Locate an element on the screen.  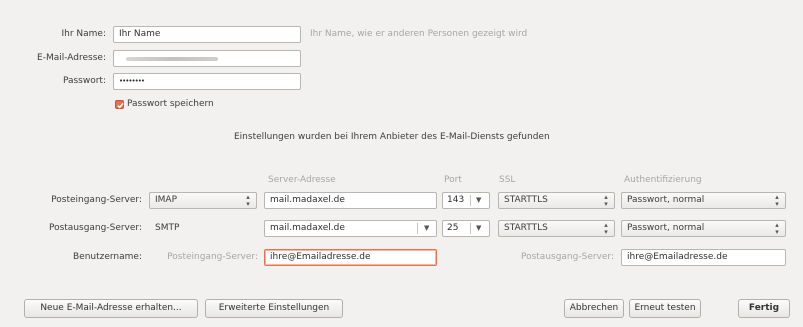
email-input is located at coordinates (207, 58).